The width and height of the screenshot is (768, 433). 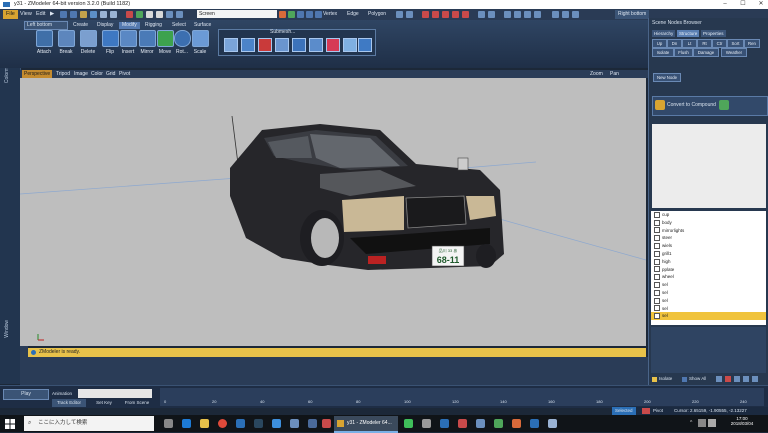 What do you see at coordinates (10, 424) in the screenshot?
I see `windows-start-icon` at bounding box center [10, 424].